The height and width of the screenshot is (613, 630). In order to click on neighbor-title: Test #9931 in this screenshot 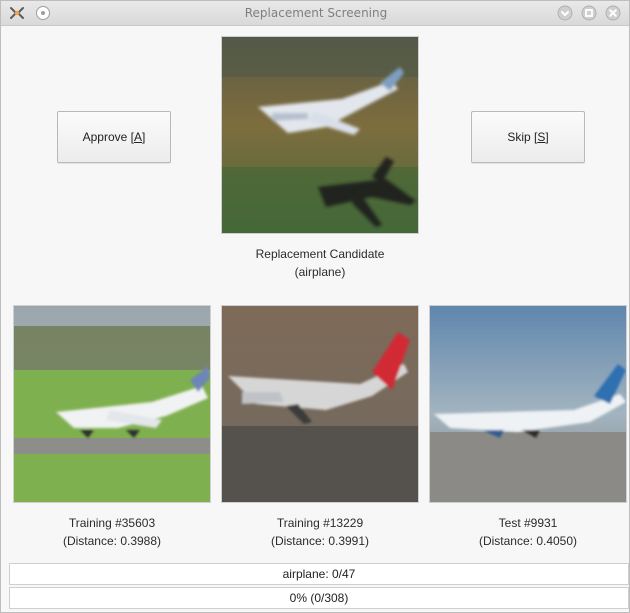, I will do `click(528, 523)`.